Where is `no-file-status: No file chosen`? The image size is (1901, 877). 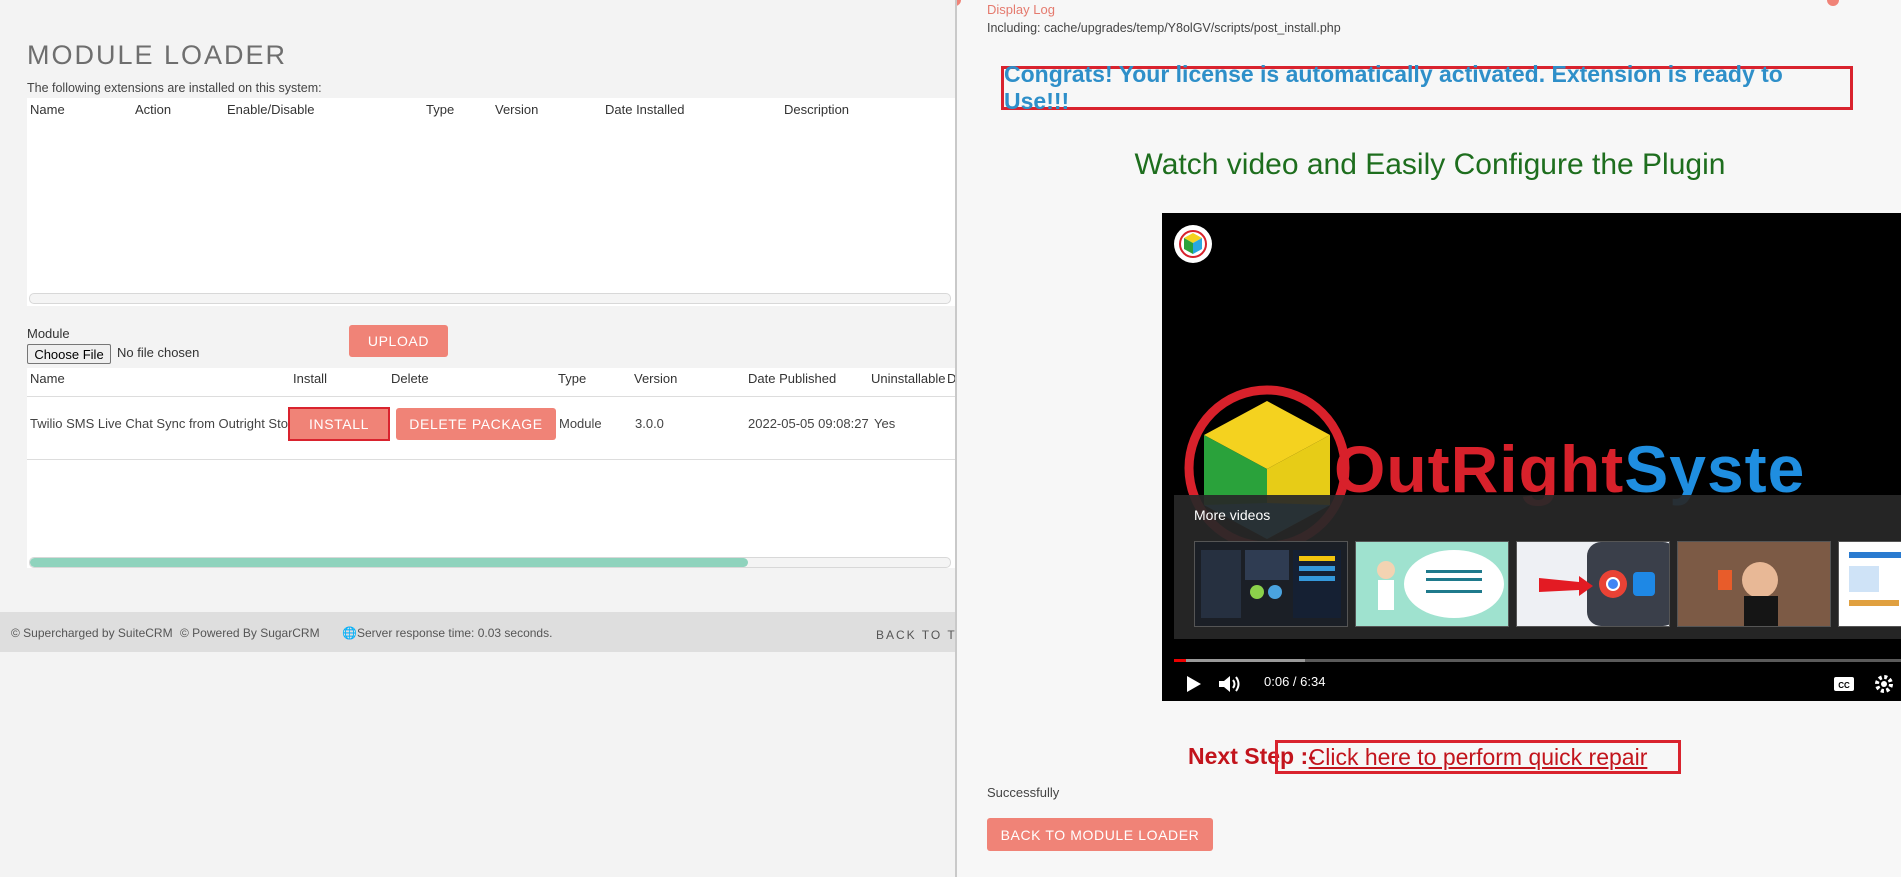
no-file-status: No file chosen is located at coordinates (158, 352).